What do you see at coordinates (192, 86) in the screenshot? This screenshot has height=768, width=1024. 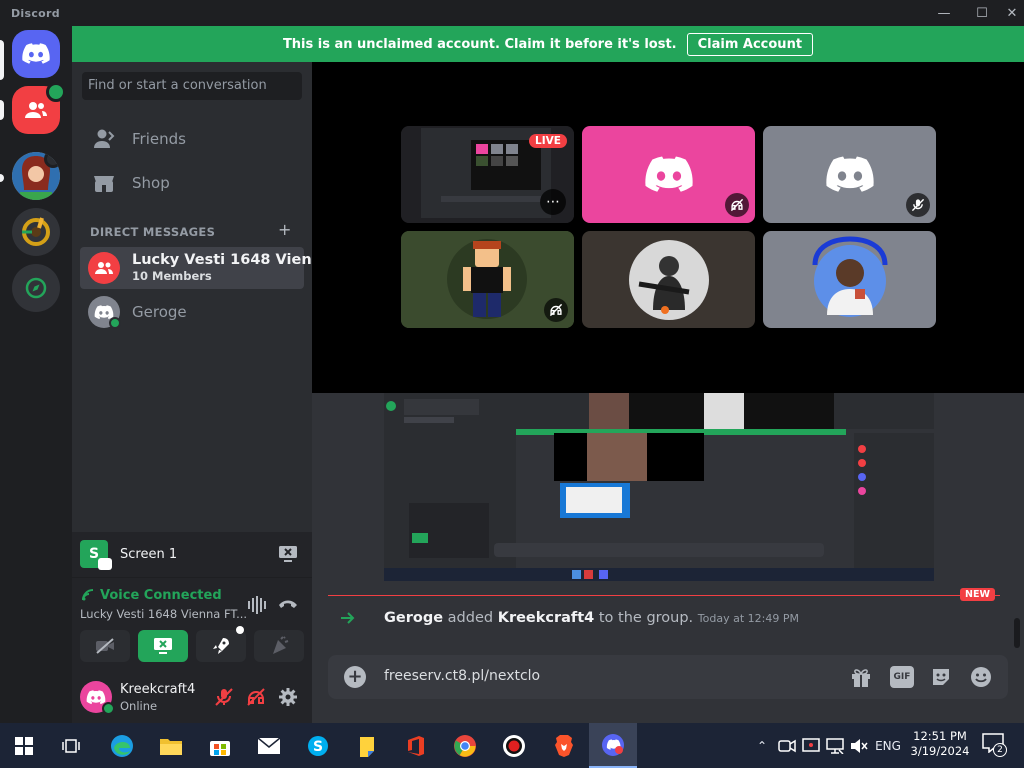 I see `search-input: Find or start a conversation` at bounding box center [192, 86].